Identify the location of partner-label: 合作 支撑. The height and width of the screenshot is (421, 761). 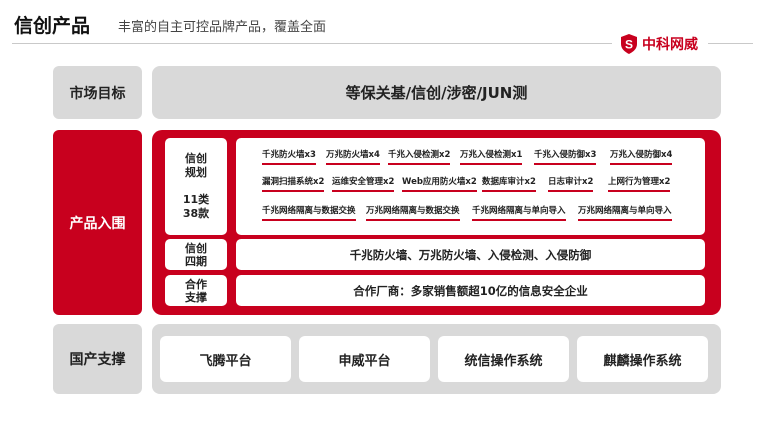
(196, 290).